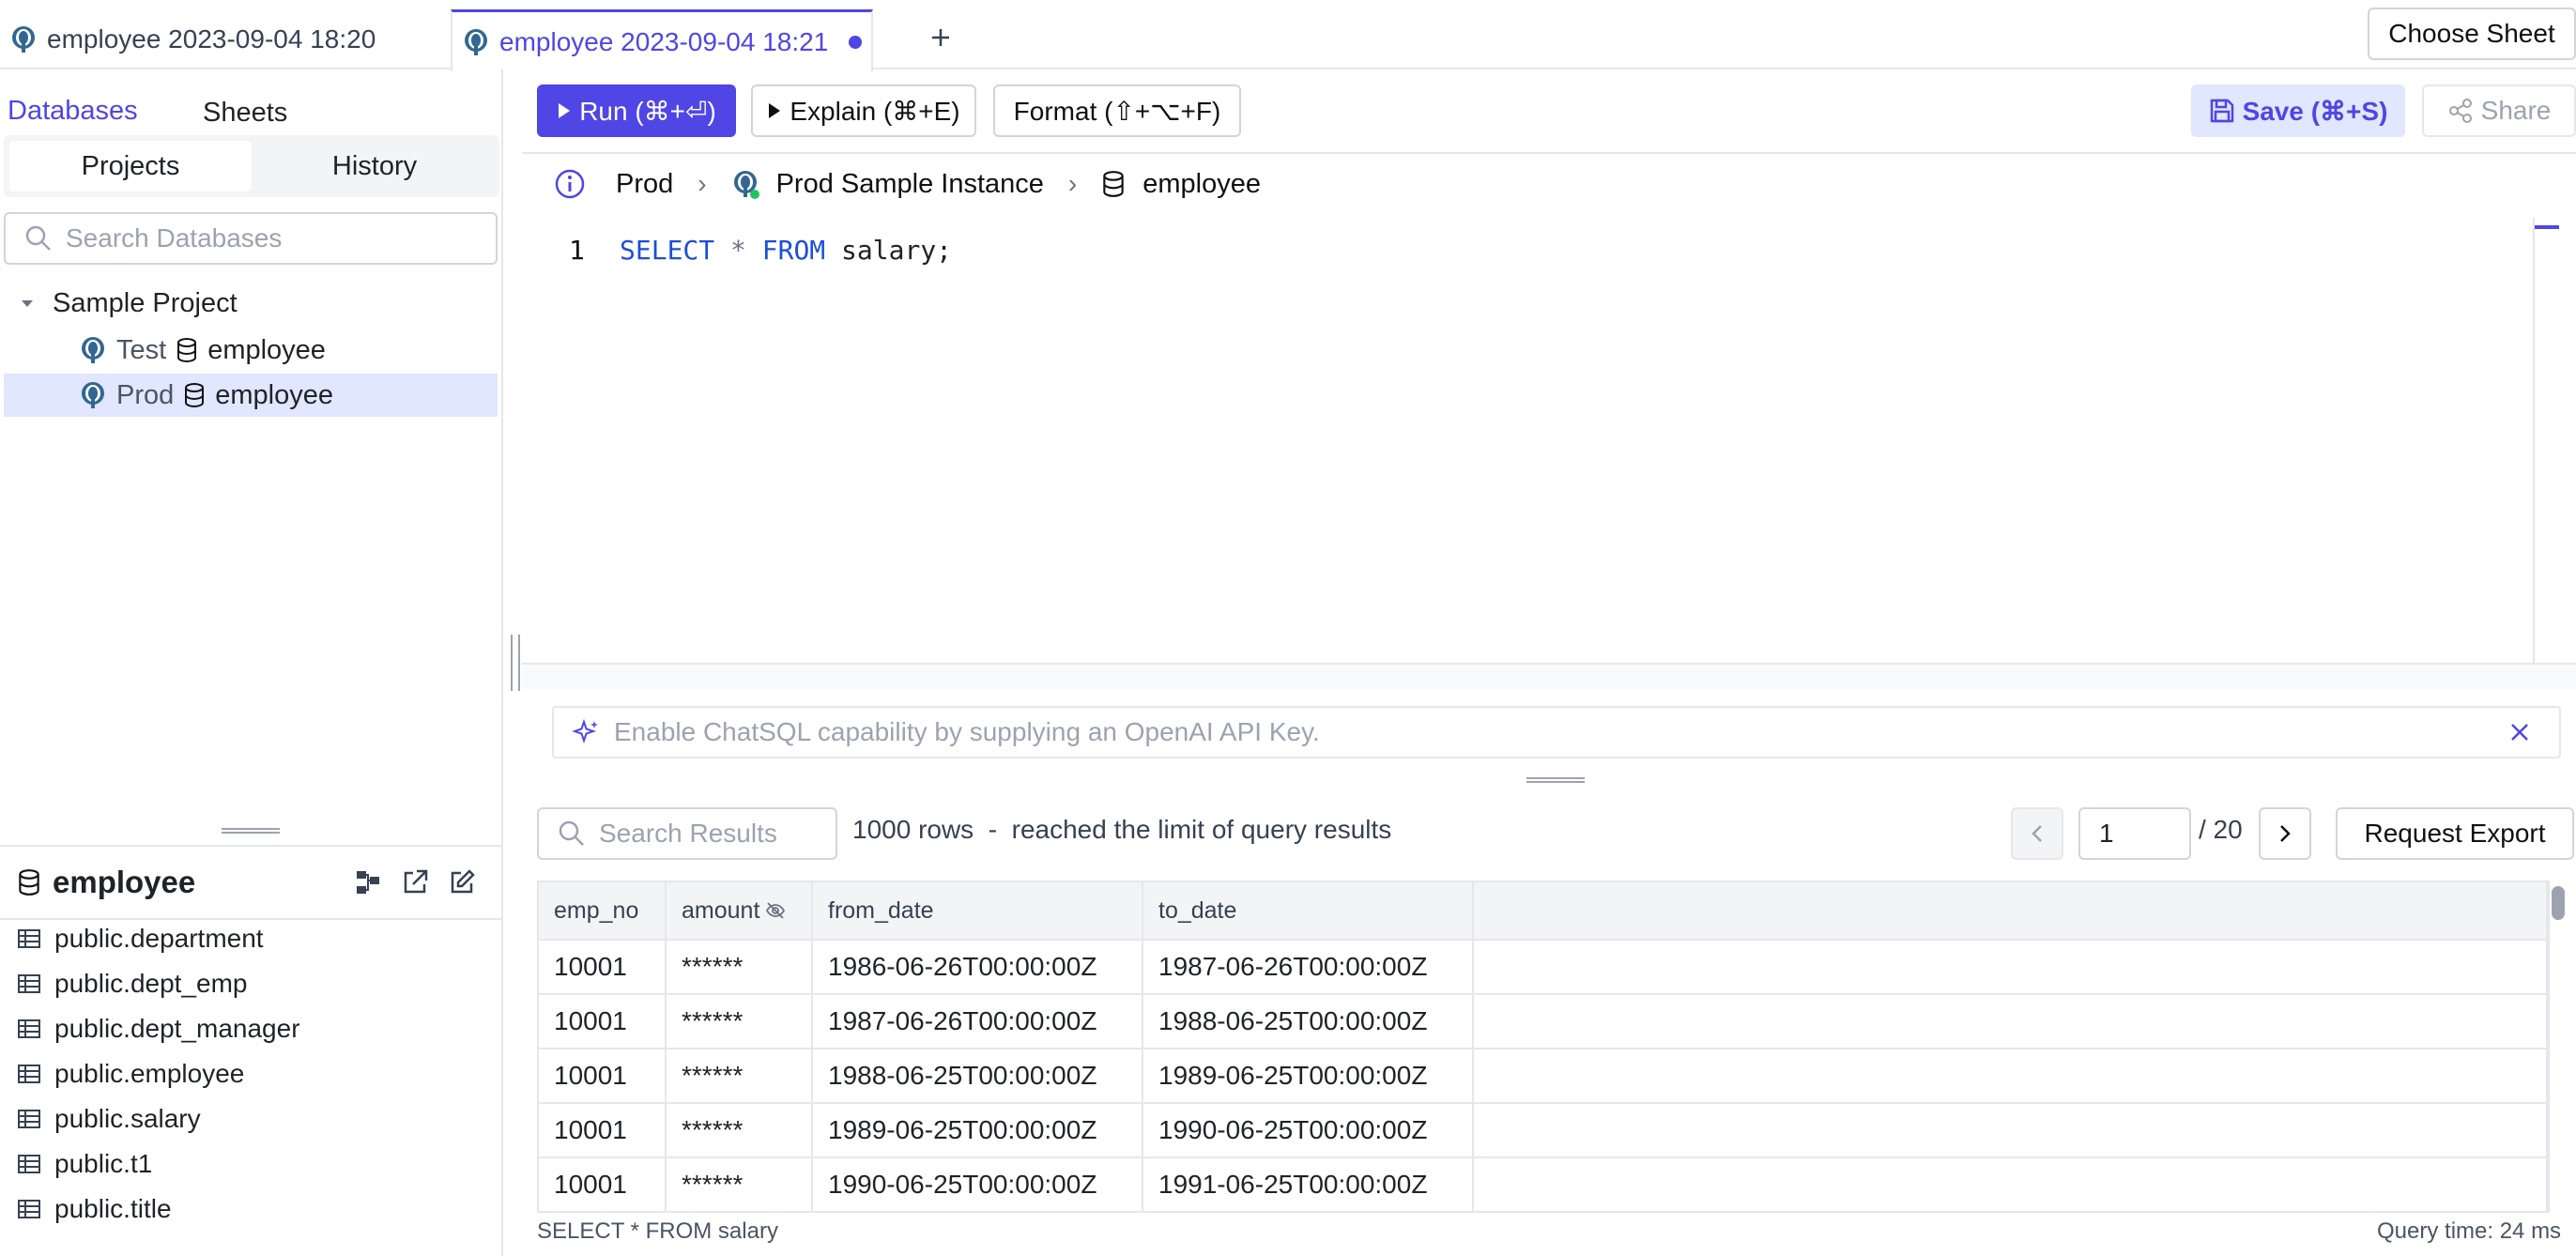 The width and height of the screenshot is (2576, 1256). Describe the element at coordinates (95, 1209) in the screenshot. I see `table-list-item: public.title` at that location.